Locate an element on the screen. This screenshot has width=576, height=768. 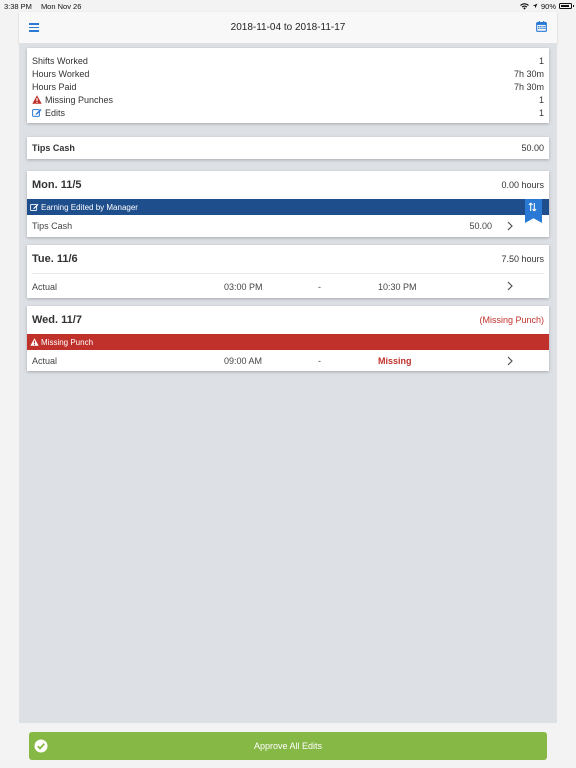
tips-total-label: Tips Cash is located at coordinates (53, 148).